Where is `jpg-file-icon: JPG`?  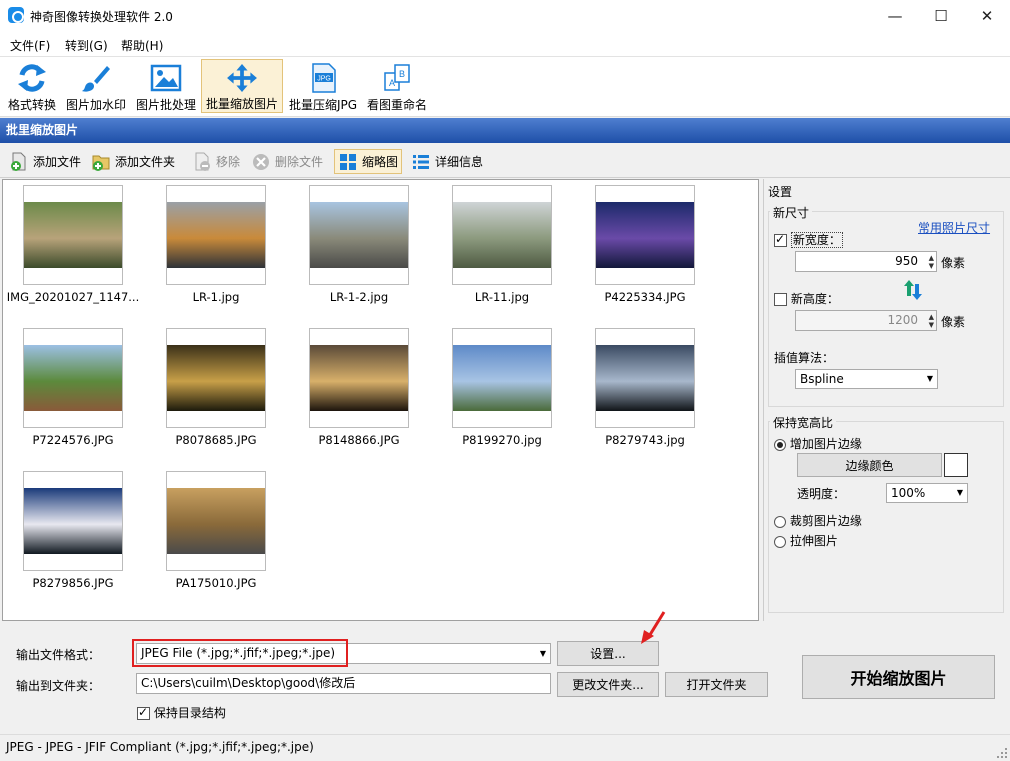 jpg-file-icon: JPG is located at coordinates (324, 78).